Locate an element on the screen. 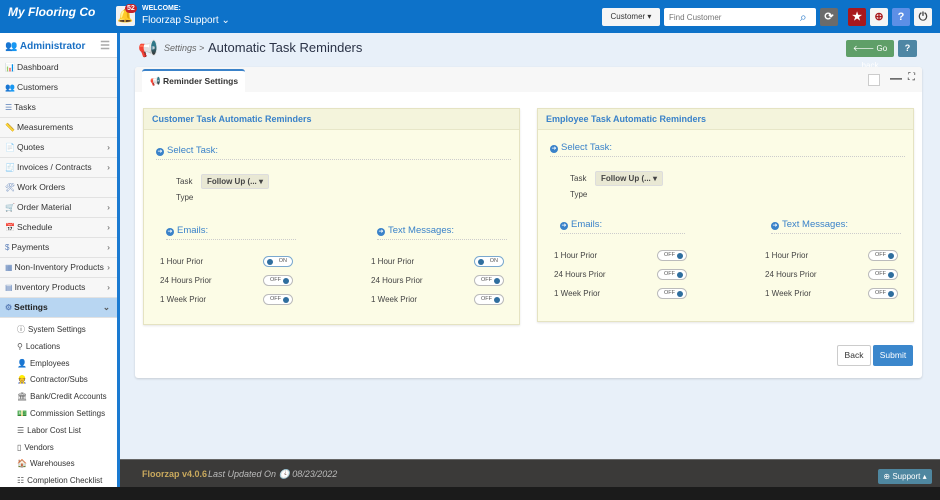  search-icon: ⌕ is located at coordinates (803, 17).